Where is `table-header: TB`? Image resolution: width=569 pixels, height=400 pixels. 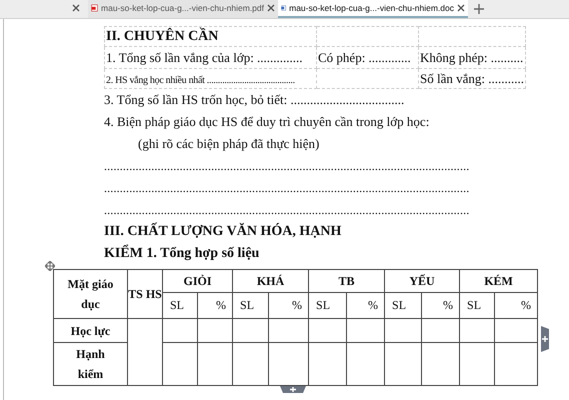
table-header: TB is located at coordinates (346, 281).